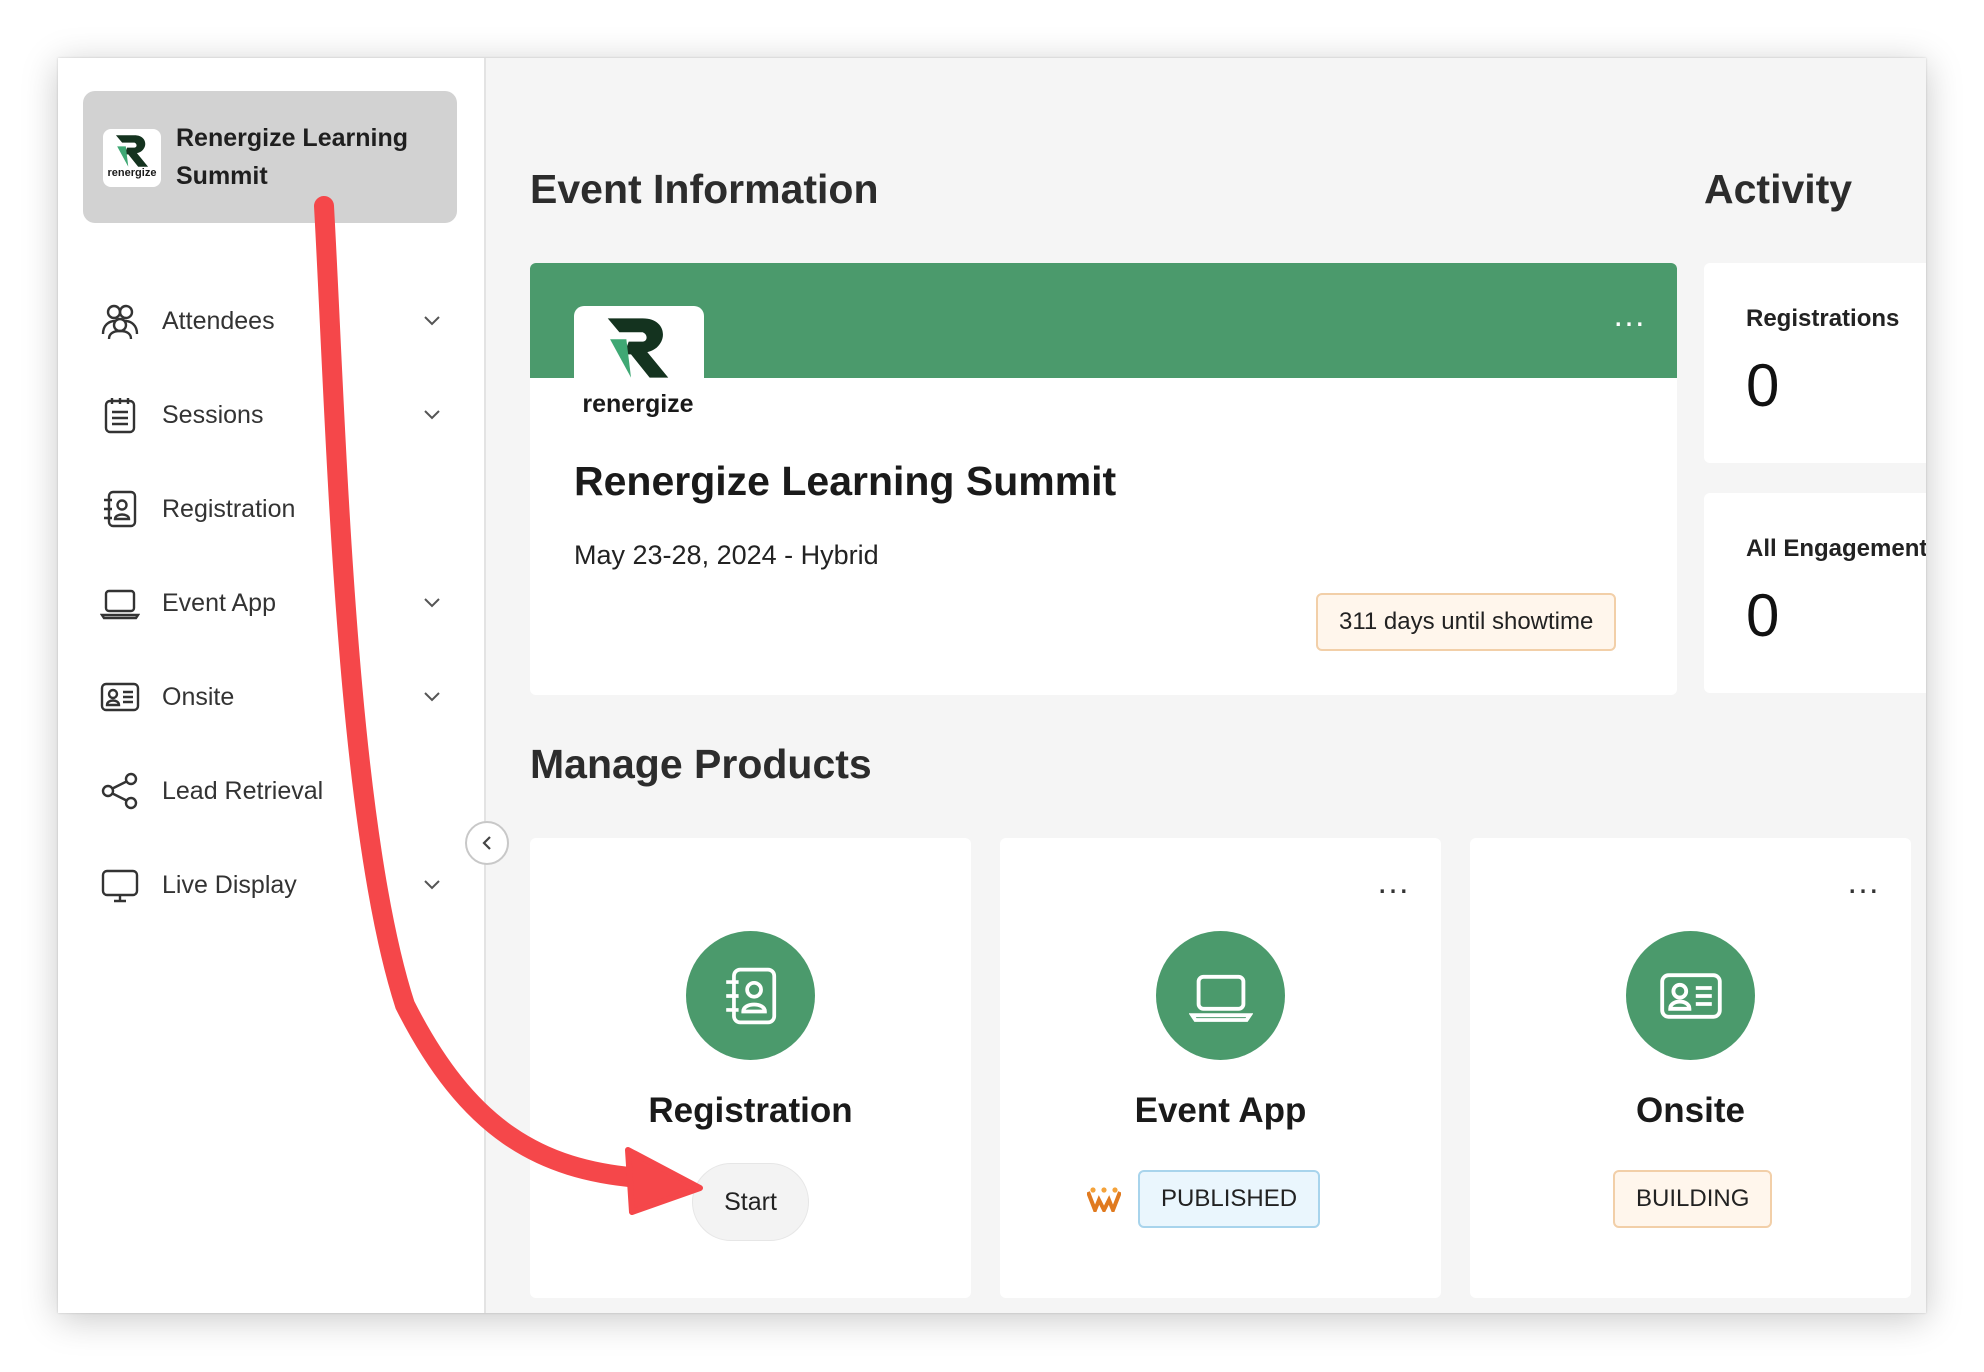  I want to click on manage-products-heading: Manage Products, so click(701, 764).